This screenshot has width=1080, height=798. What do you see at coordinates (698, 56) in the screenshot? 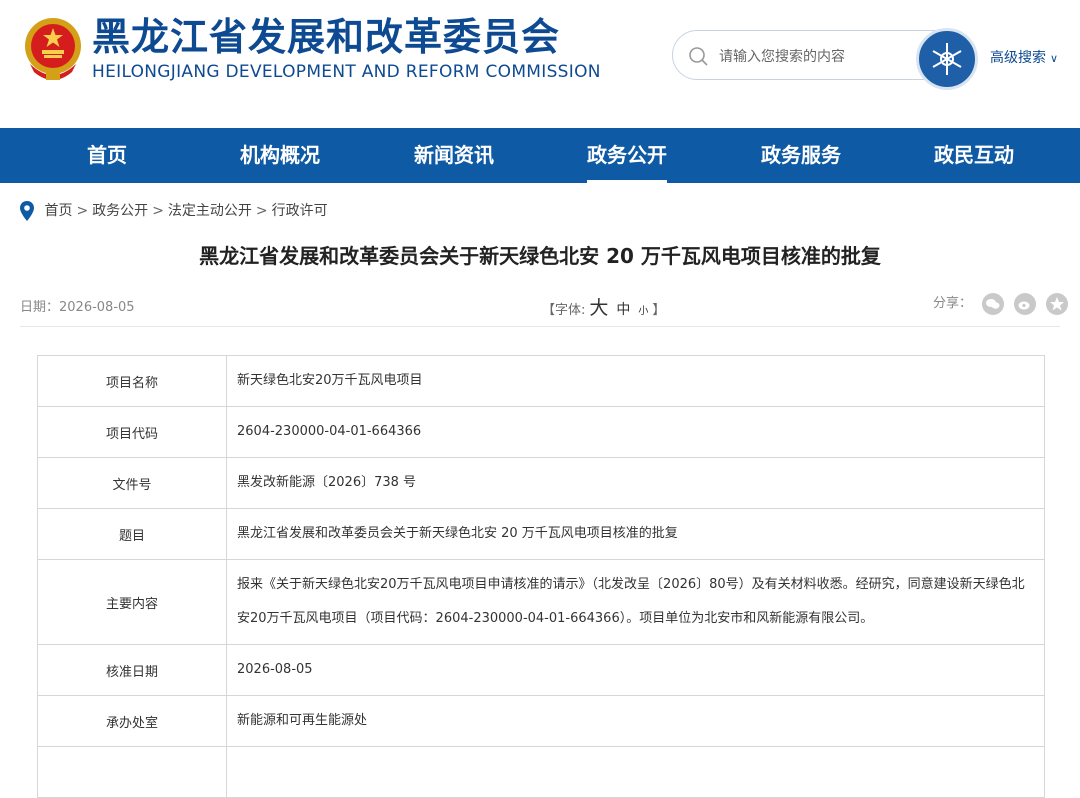
I see `search-icon` at bounding box center [698, 56].